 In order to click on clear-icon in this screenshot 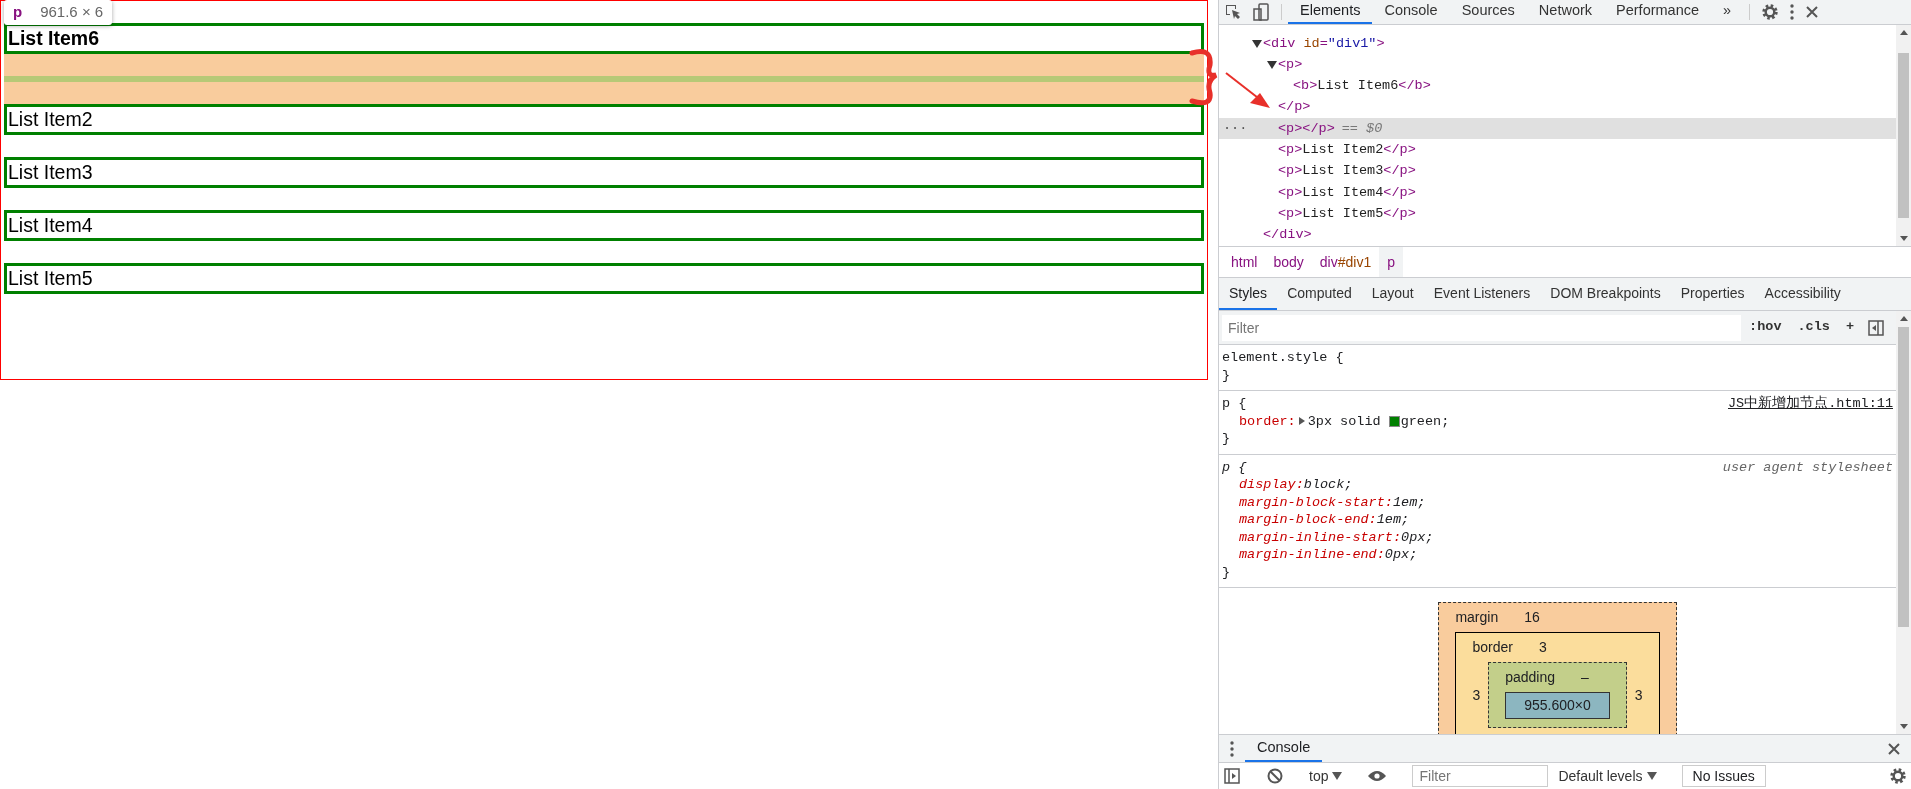, I will do `click(1275, 776)`.